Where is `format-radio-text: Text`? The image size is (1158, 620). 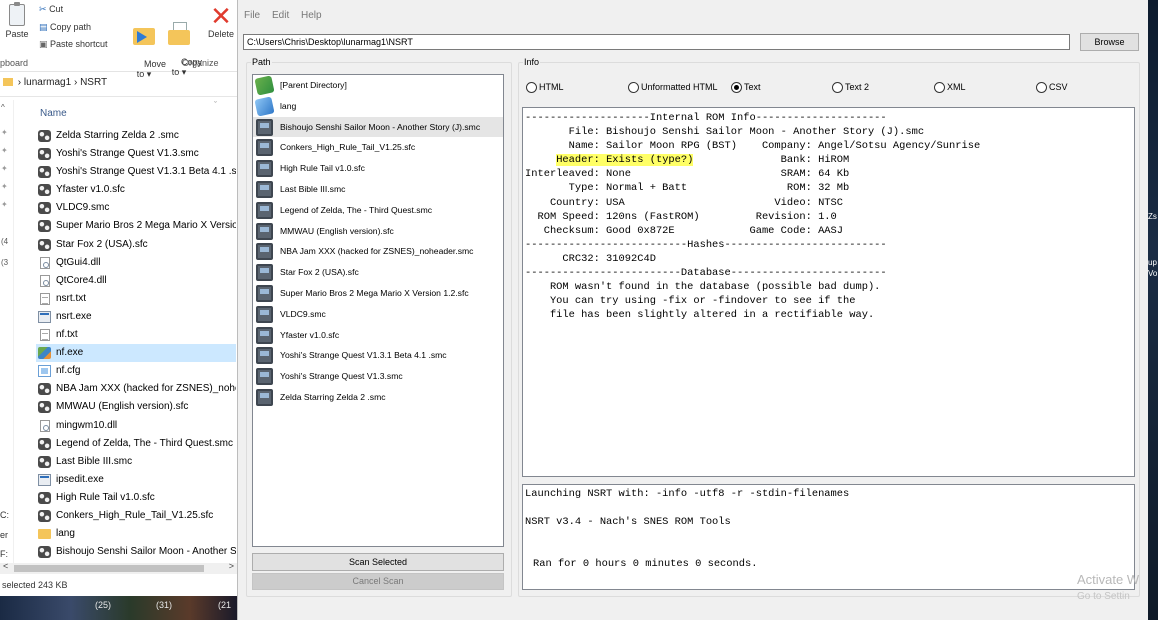
format-radio-text: Text is located at coordinates (746, 87).